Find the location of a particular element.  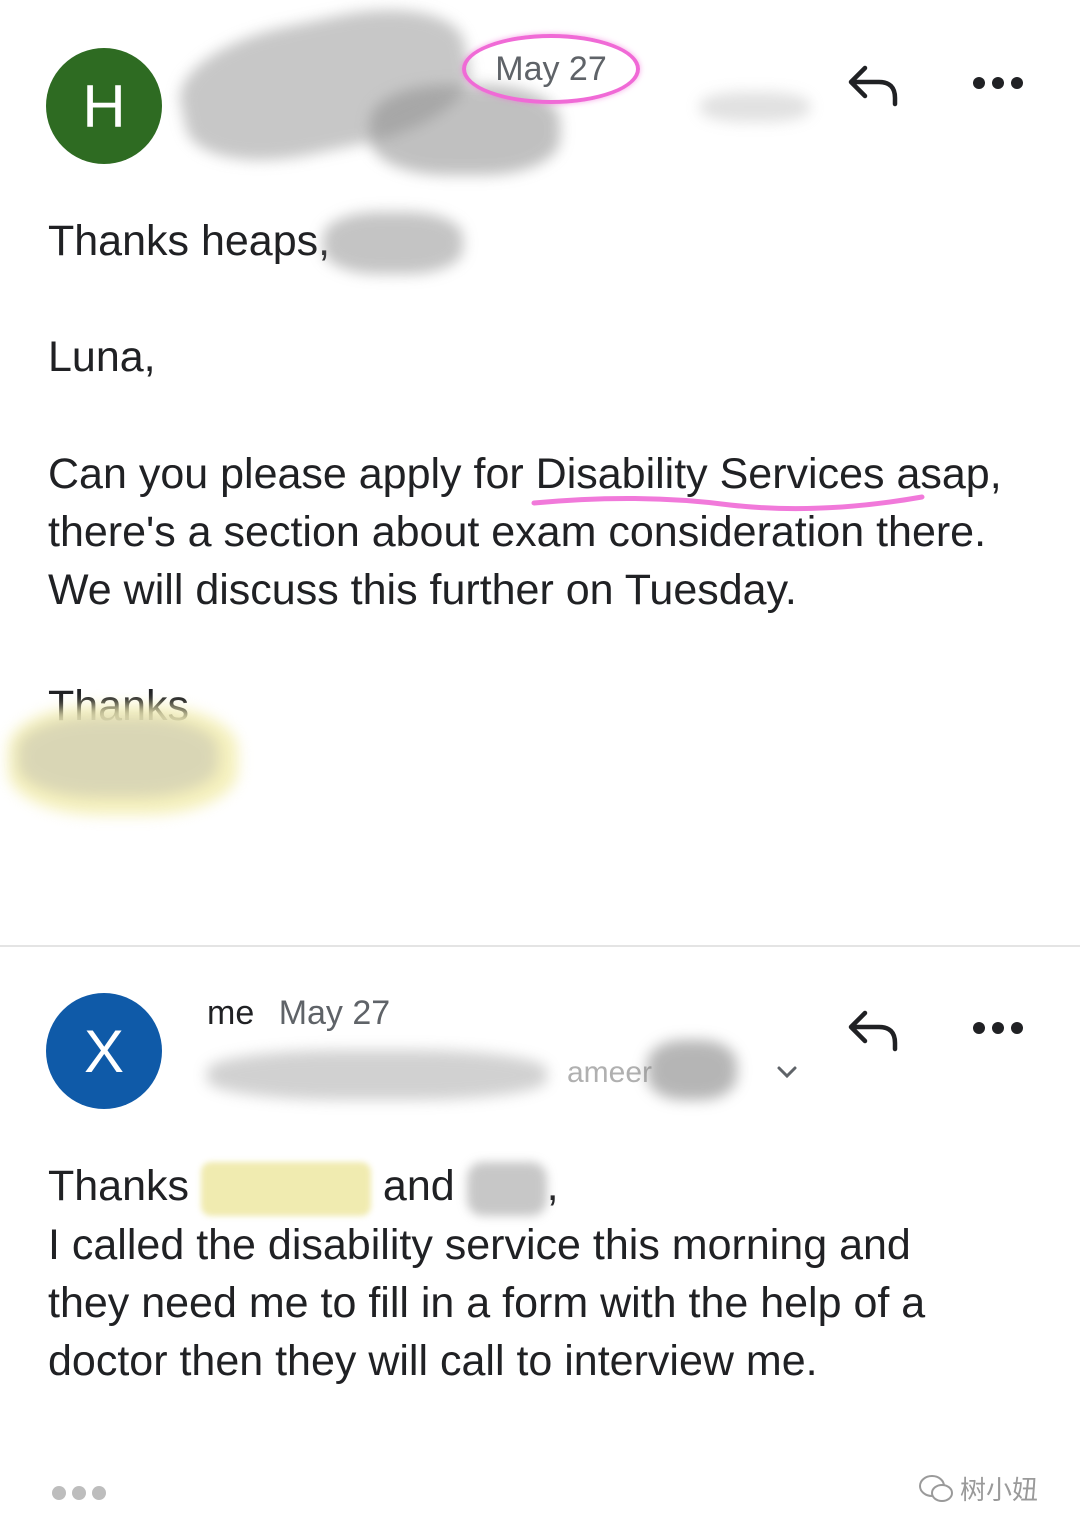

recipients-line: ameer is located at coordinates (507, 1075).